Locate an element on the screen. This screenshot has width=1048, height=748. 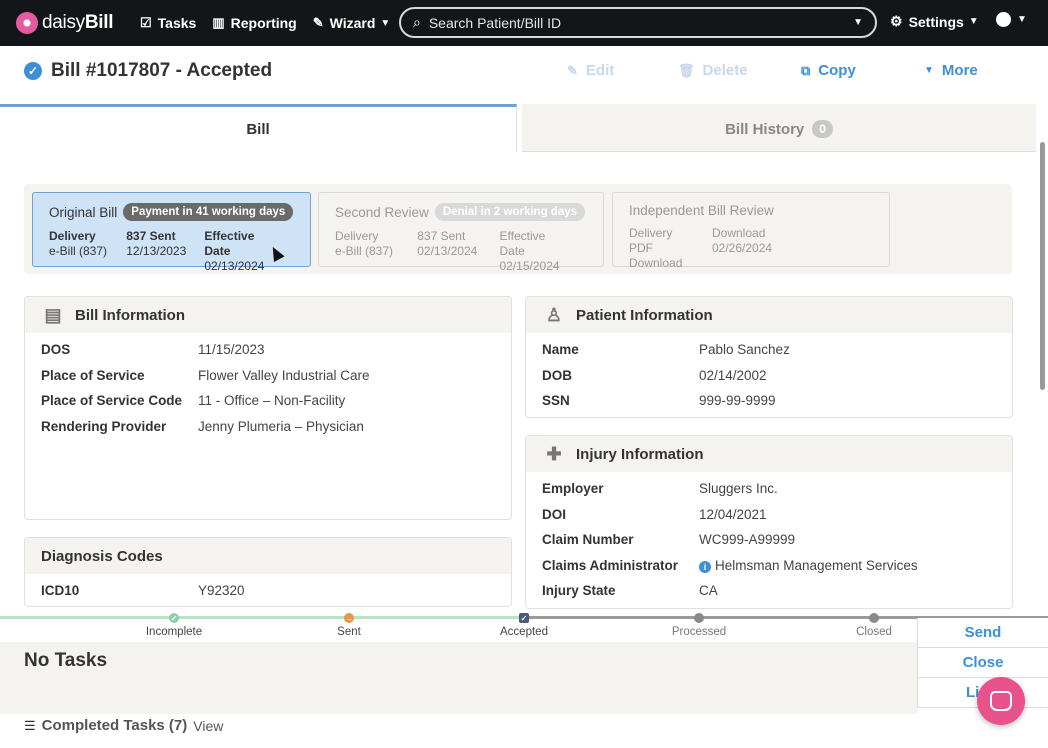
tab-bill-history: Bill History 0 is located at coordinates (779, 128).